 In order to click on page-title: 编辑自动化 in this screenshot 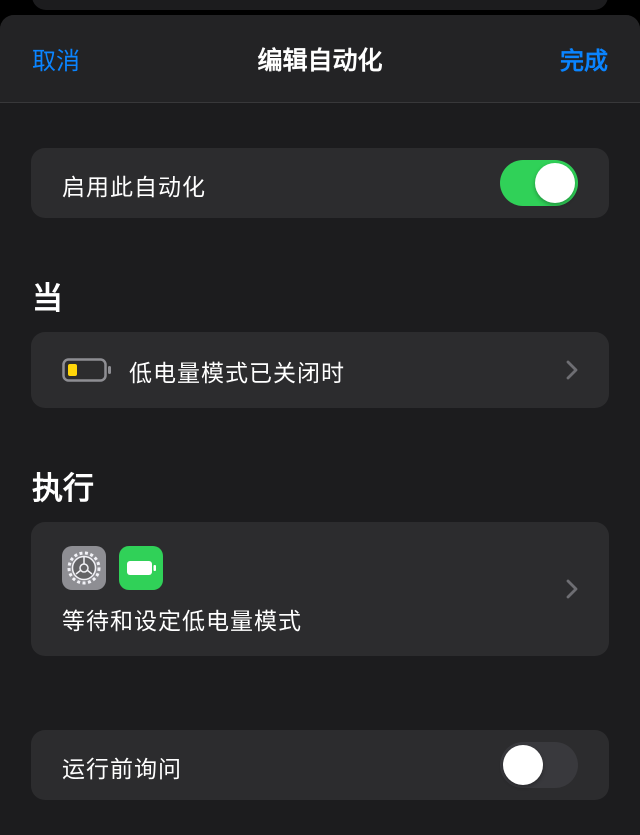, I will do `click(320, 60)`.